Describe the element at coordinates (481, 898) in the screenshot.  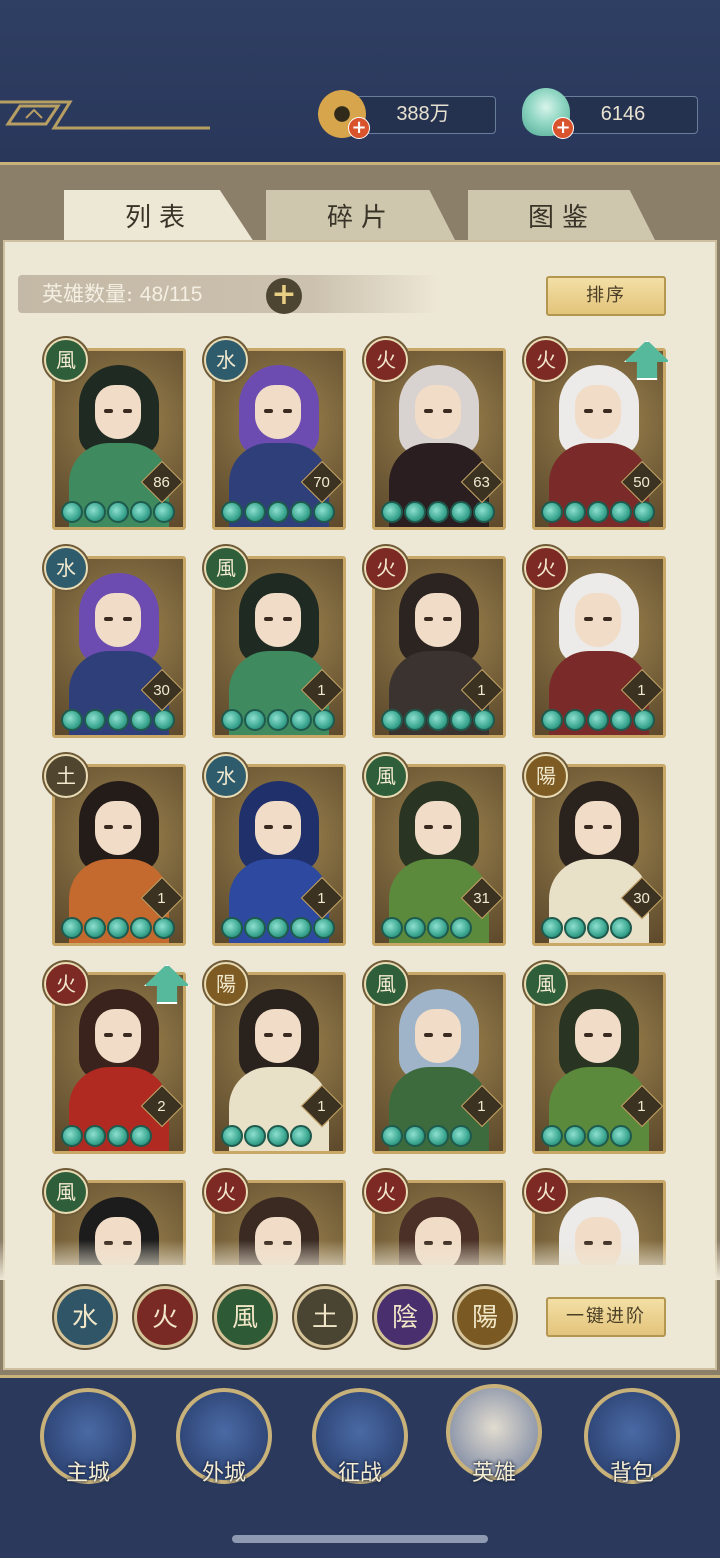
I see `hero-level: 31` at that location.